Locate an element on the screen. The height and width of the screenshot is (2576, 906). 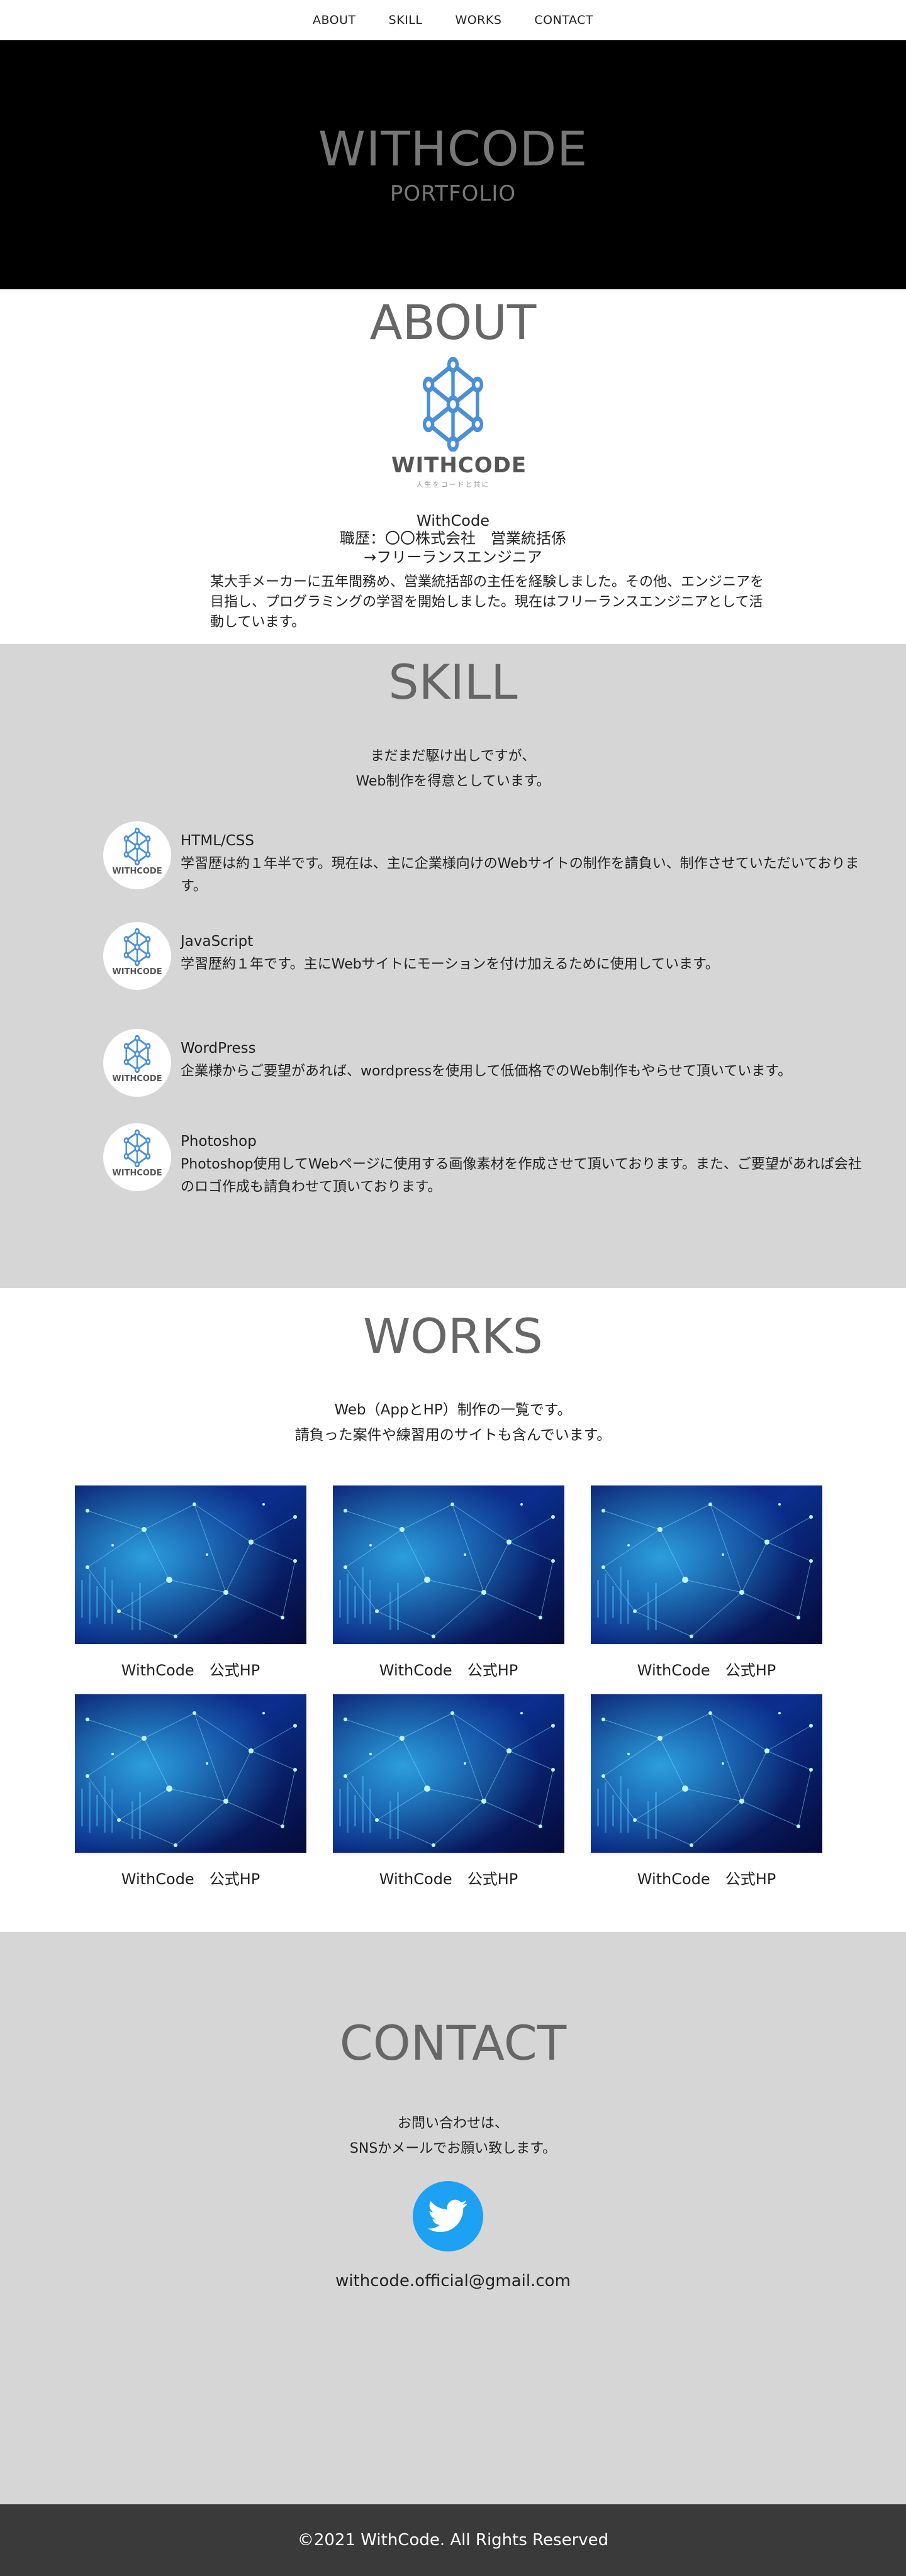
skill-description: 学習歴約１年です。主にWebサイトにモーションを付け加えるために使用しています。 is located at coordinates (450, 964).